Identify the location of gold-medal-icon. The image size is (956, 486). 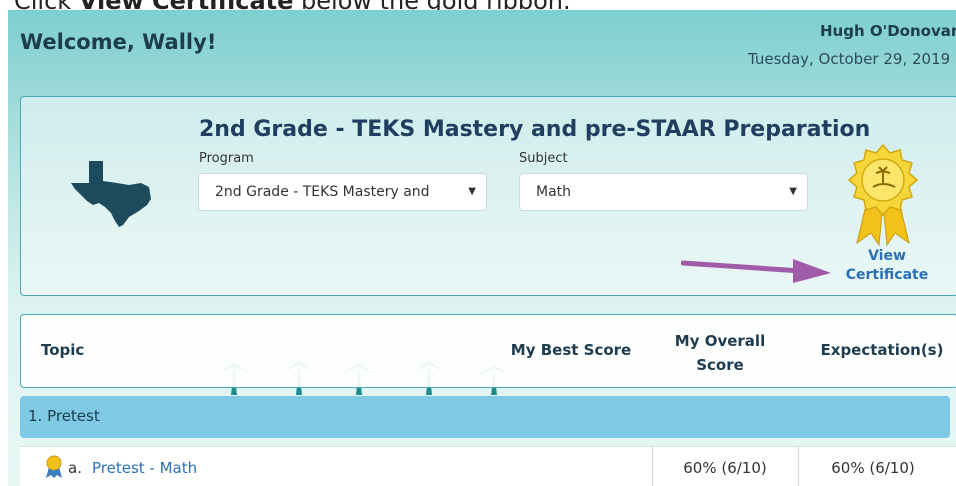
(883, 194).